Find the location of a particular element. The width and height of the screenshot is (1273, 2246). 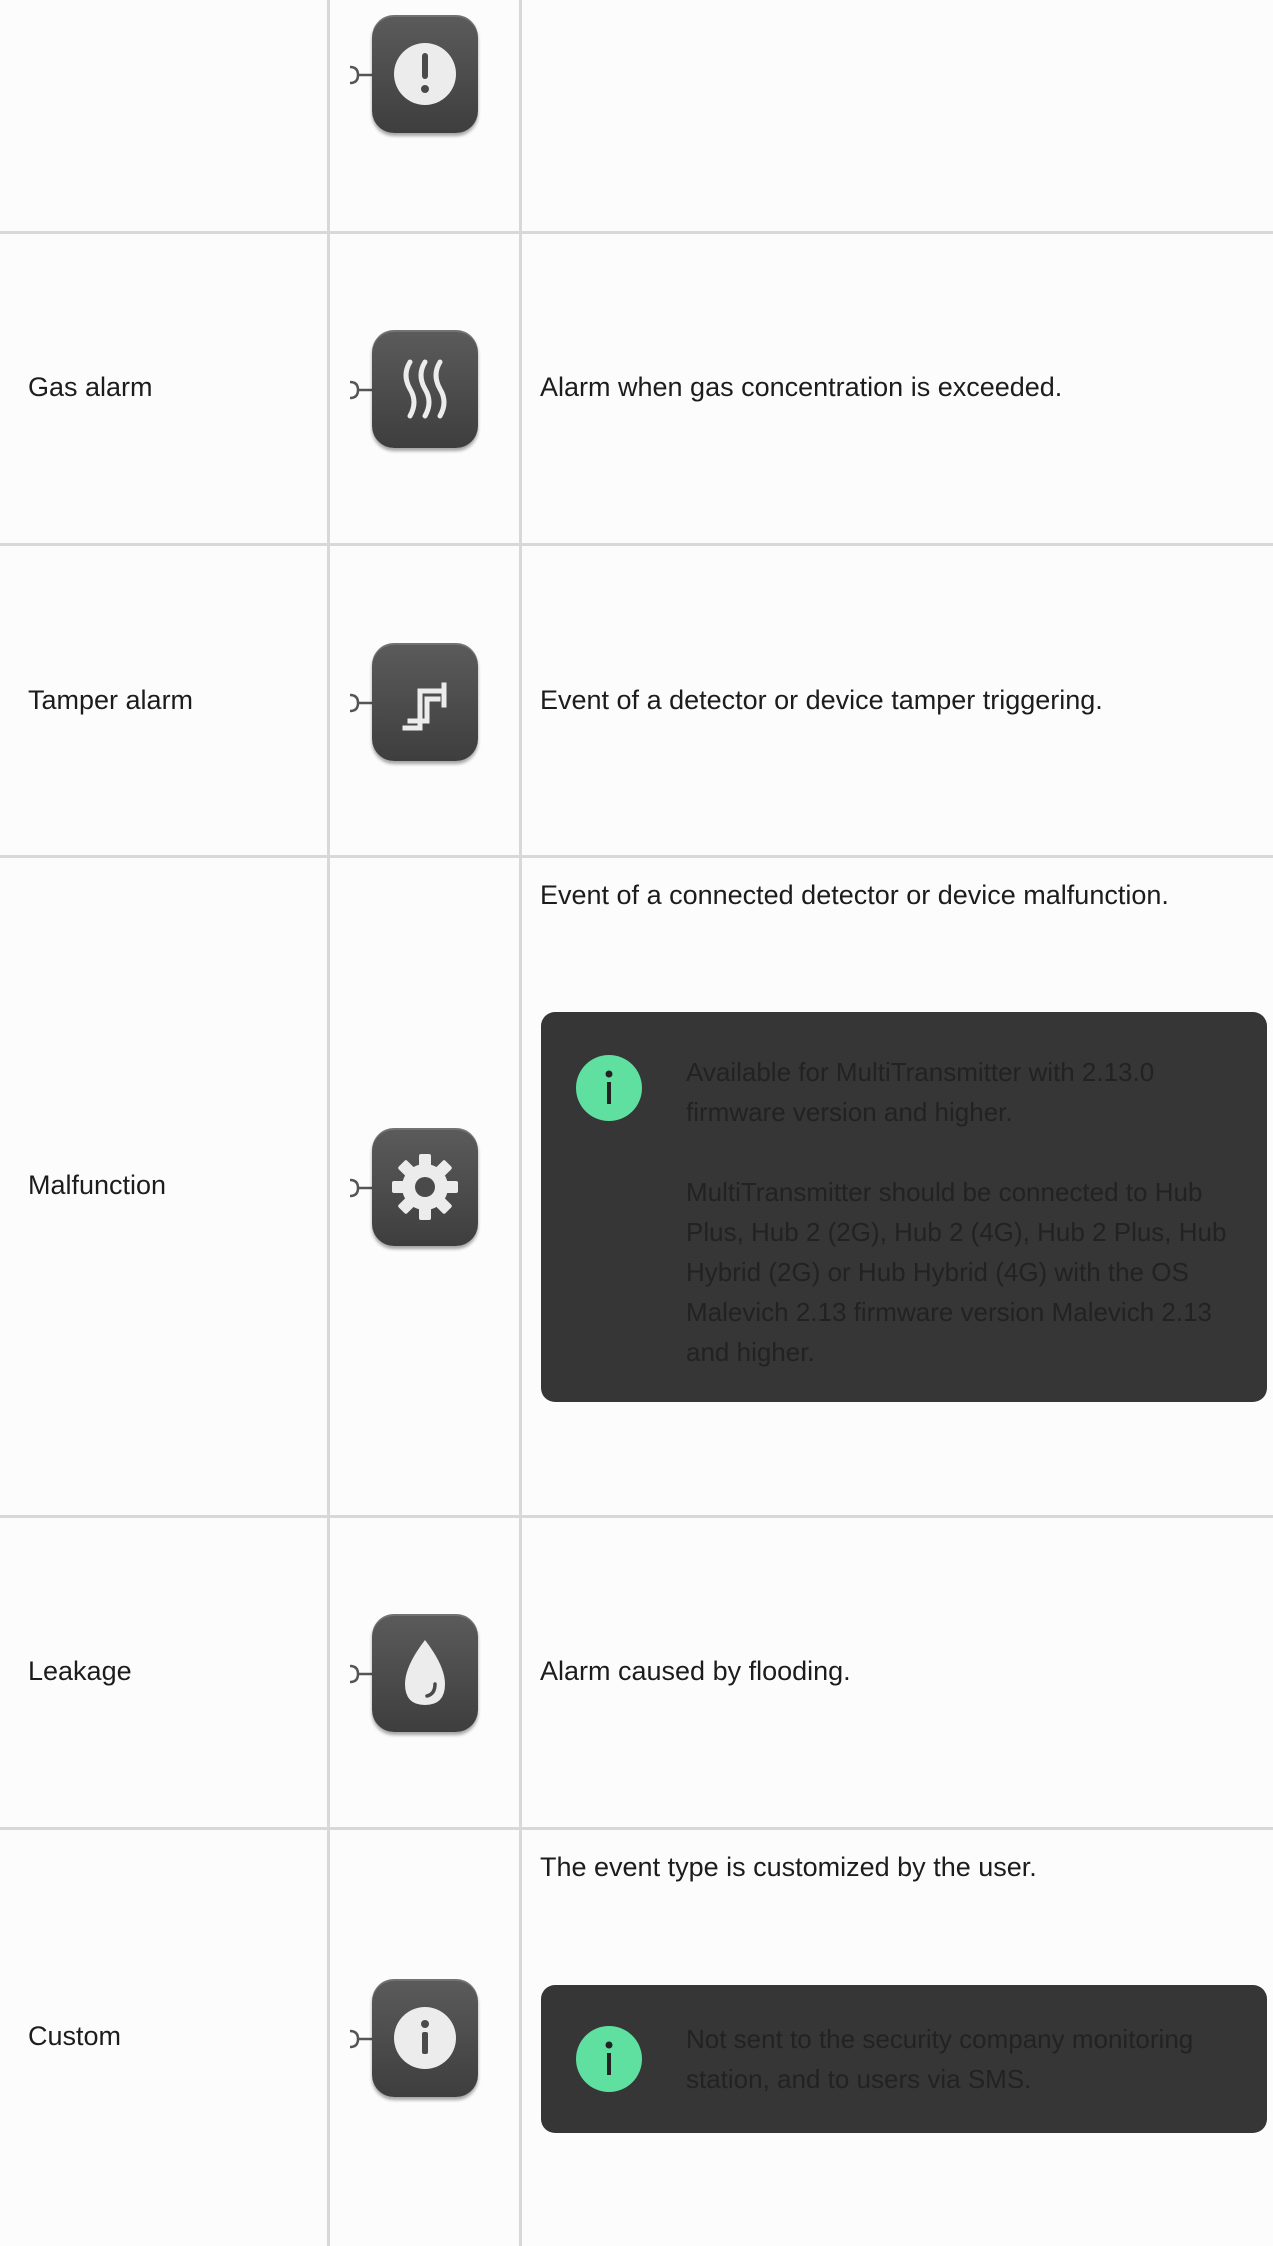

event-description: Alarm caused by flooding. is located at coordinates (695, 1671).